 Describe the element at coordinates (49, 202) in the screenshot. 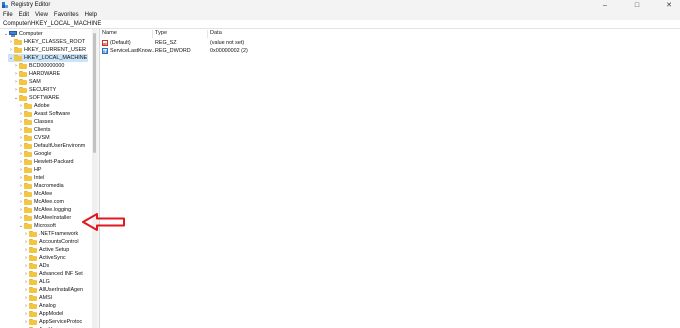

I see `tree-item-label: McAfee.com` at that location.